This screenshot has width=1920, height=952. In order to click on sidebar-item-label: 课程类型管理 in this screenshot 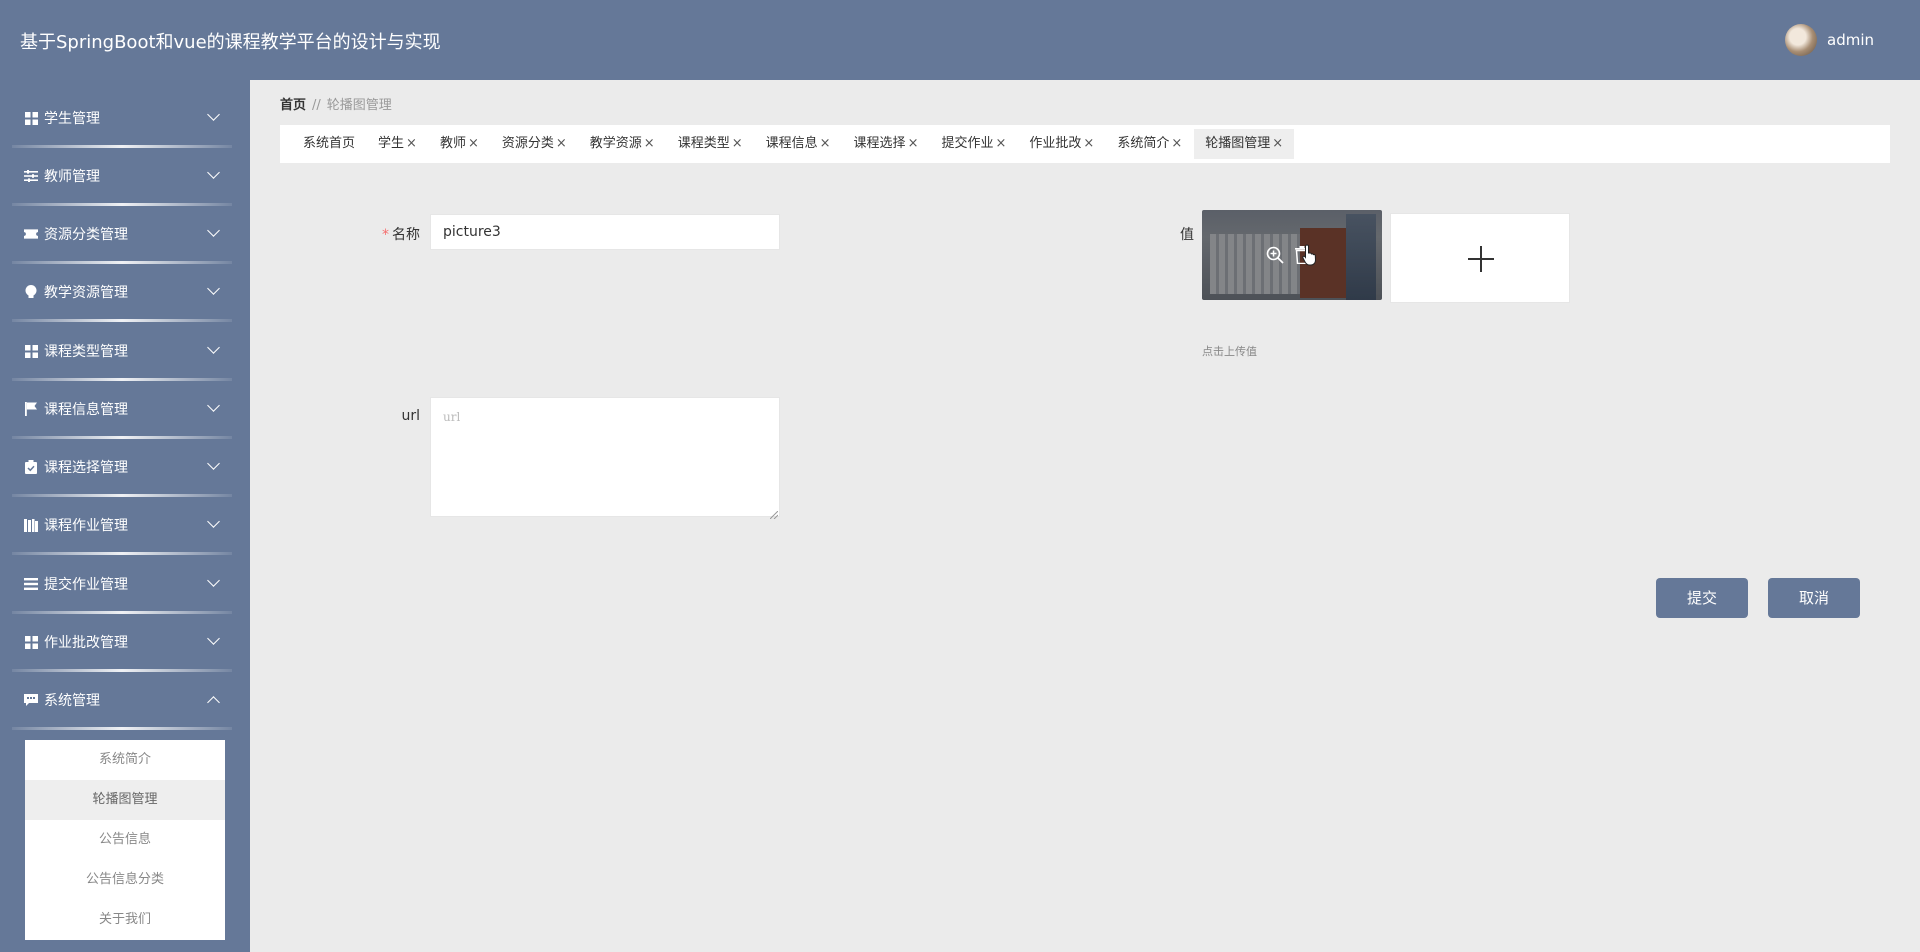, I will do `click(86, 352)`.